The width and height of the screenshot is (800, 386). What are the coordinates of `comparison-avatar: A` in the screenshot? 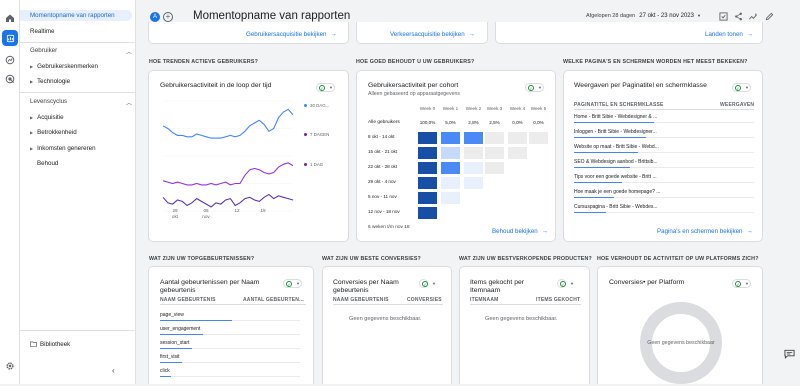 It's located at (155, 17).